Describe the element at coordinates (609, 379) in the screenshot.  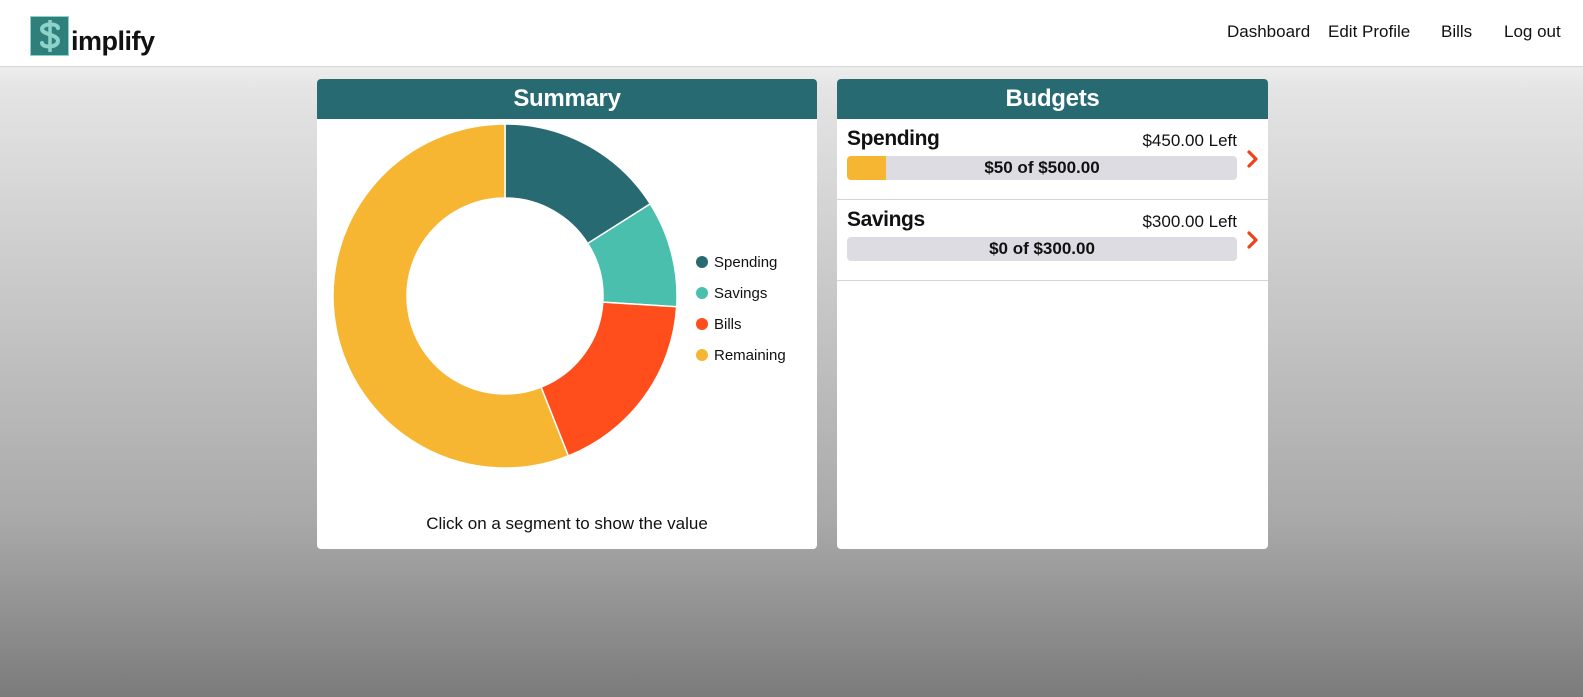
I see `donut-segment-bills` at that location.